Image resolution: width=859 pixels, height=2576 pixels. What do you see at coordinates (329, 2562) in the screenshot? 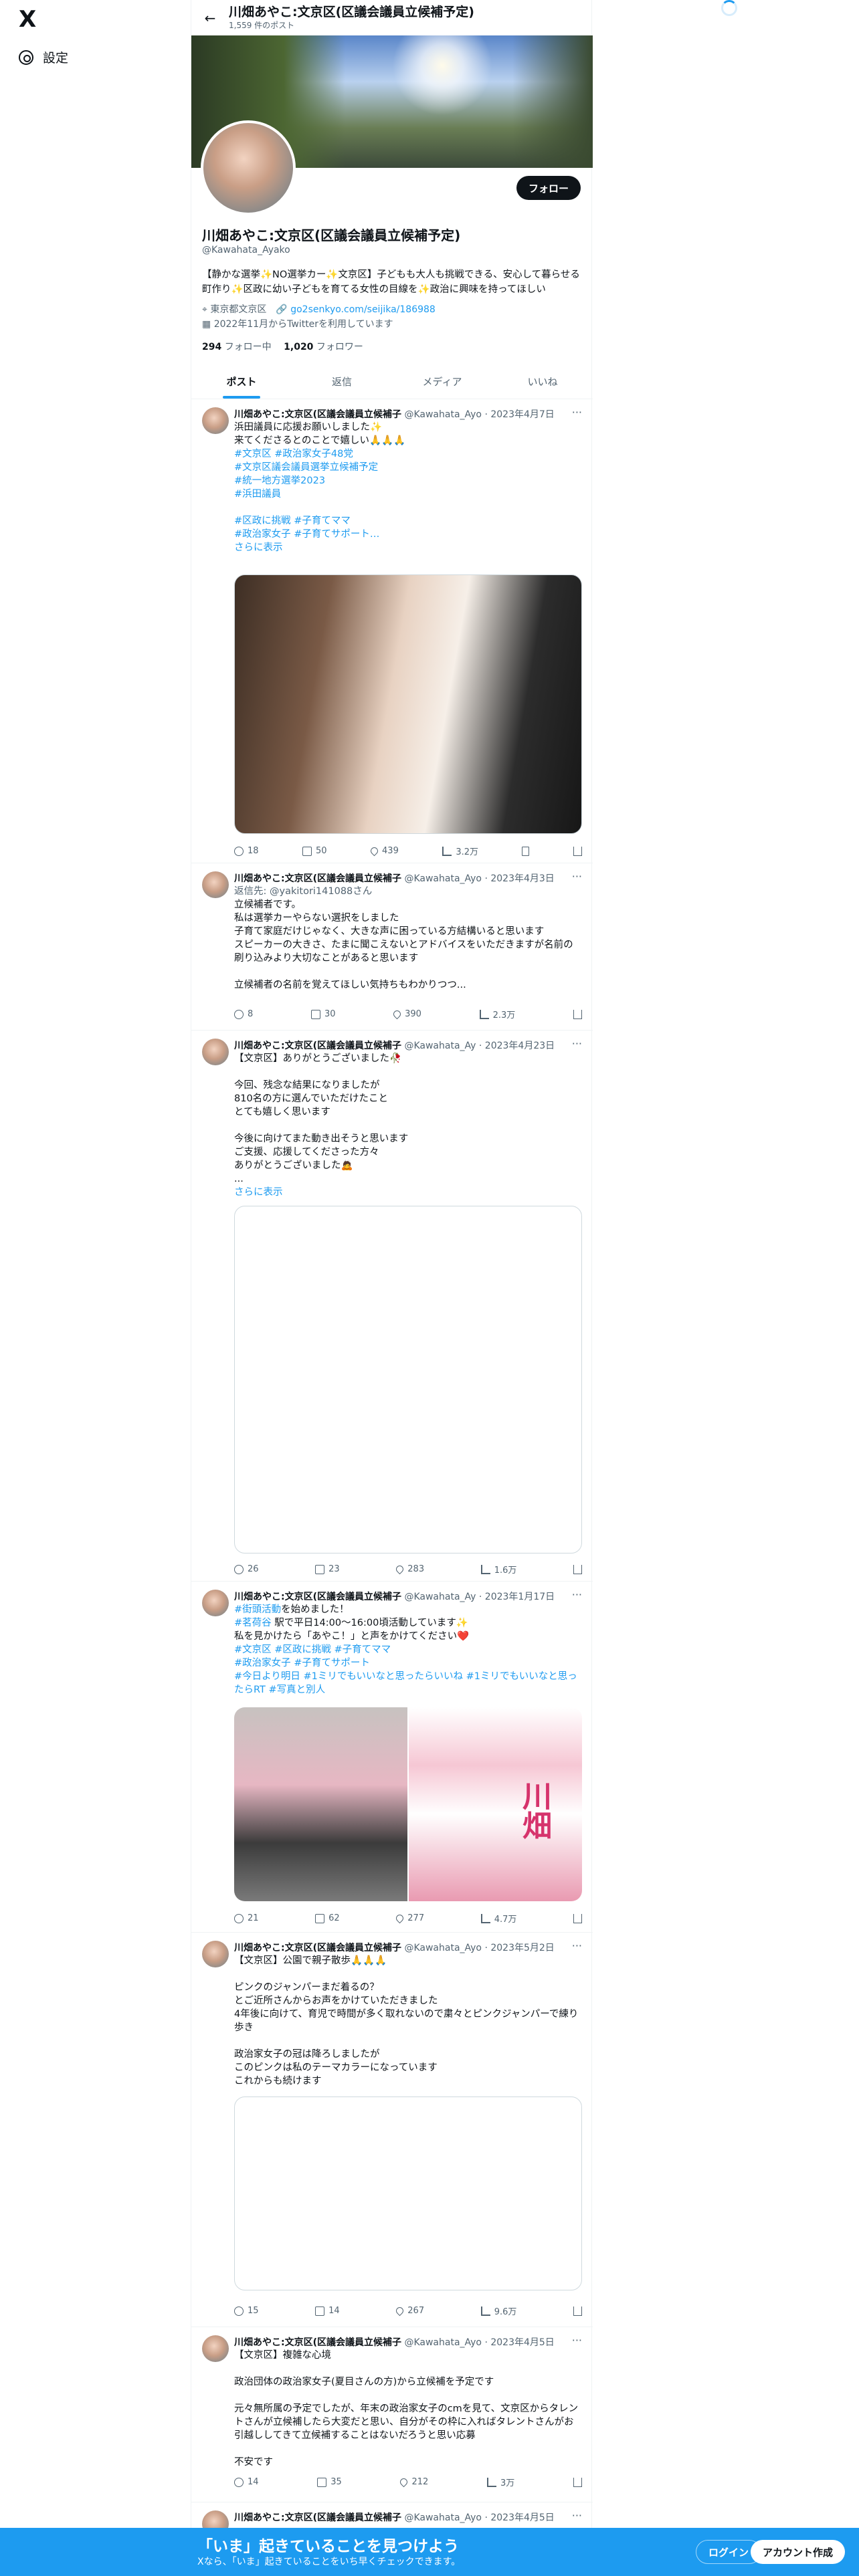
I see `signup-banner-subtitle: Xなら、「いま」起きていることをいち早くチェックできます。` at bounding box center [329, 2562].